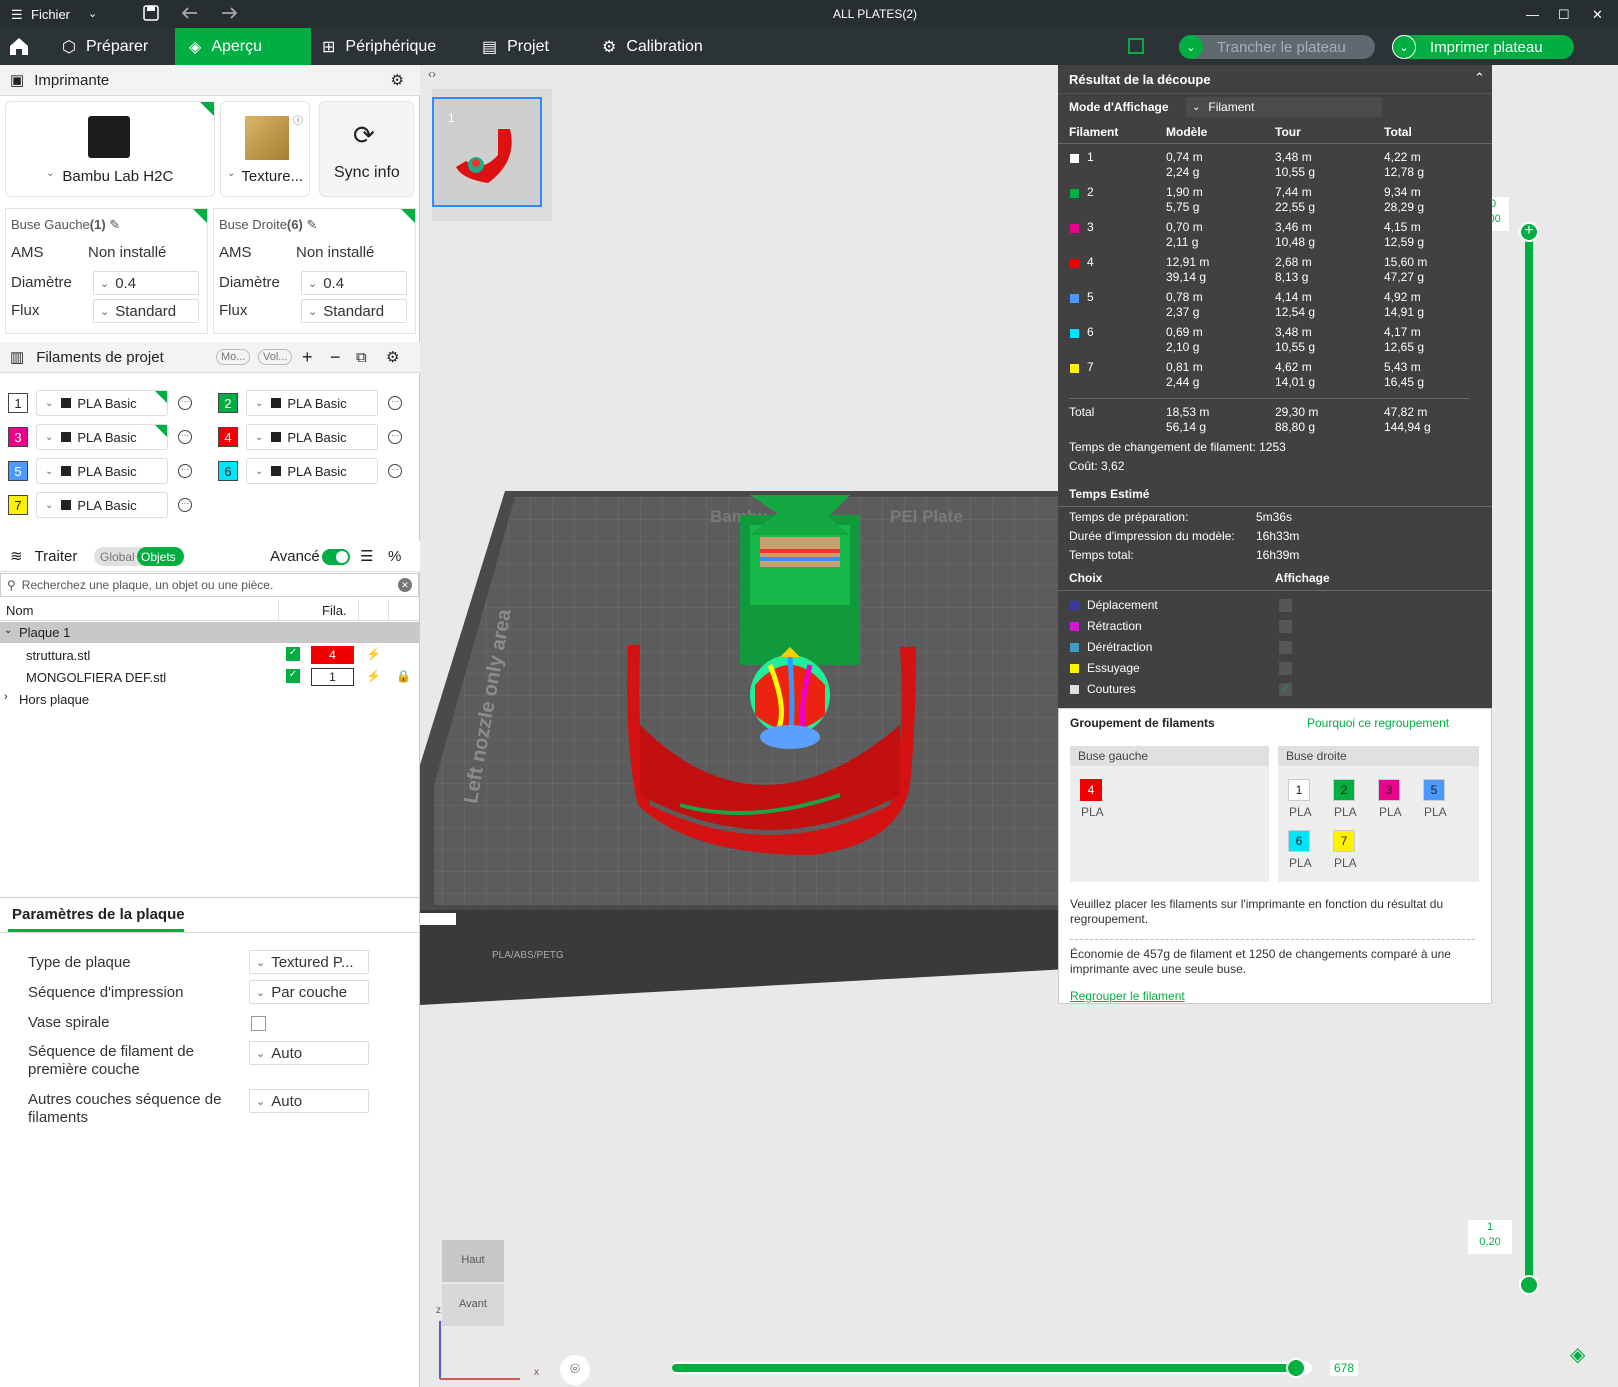 The image size is (1618, 1387). I want to click on filament-select: 1, so click(332, 677).